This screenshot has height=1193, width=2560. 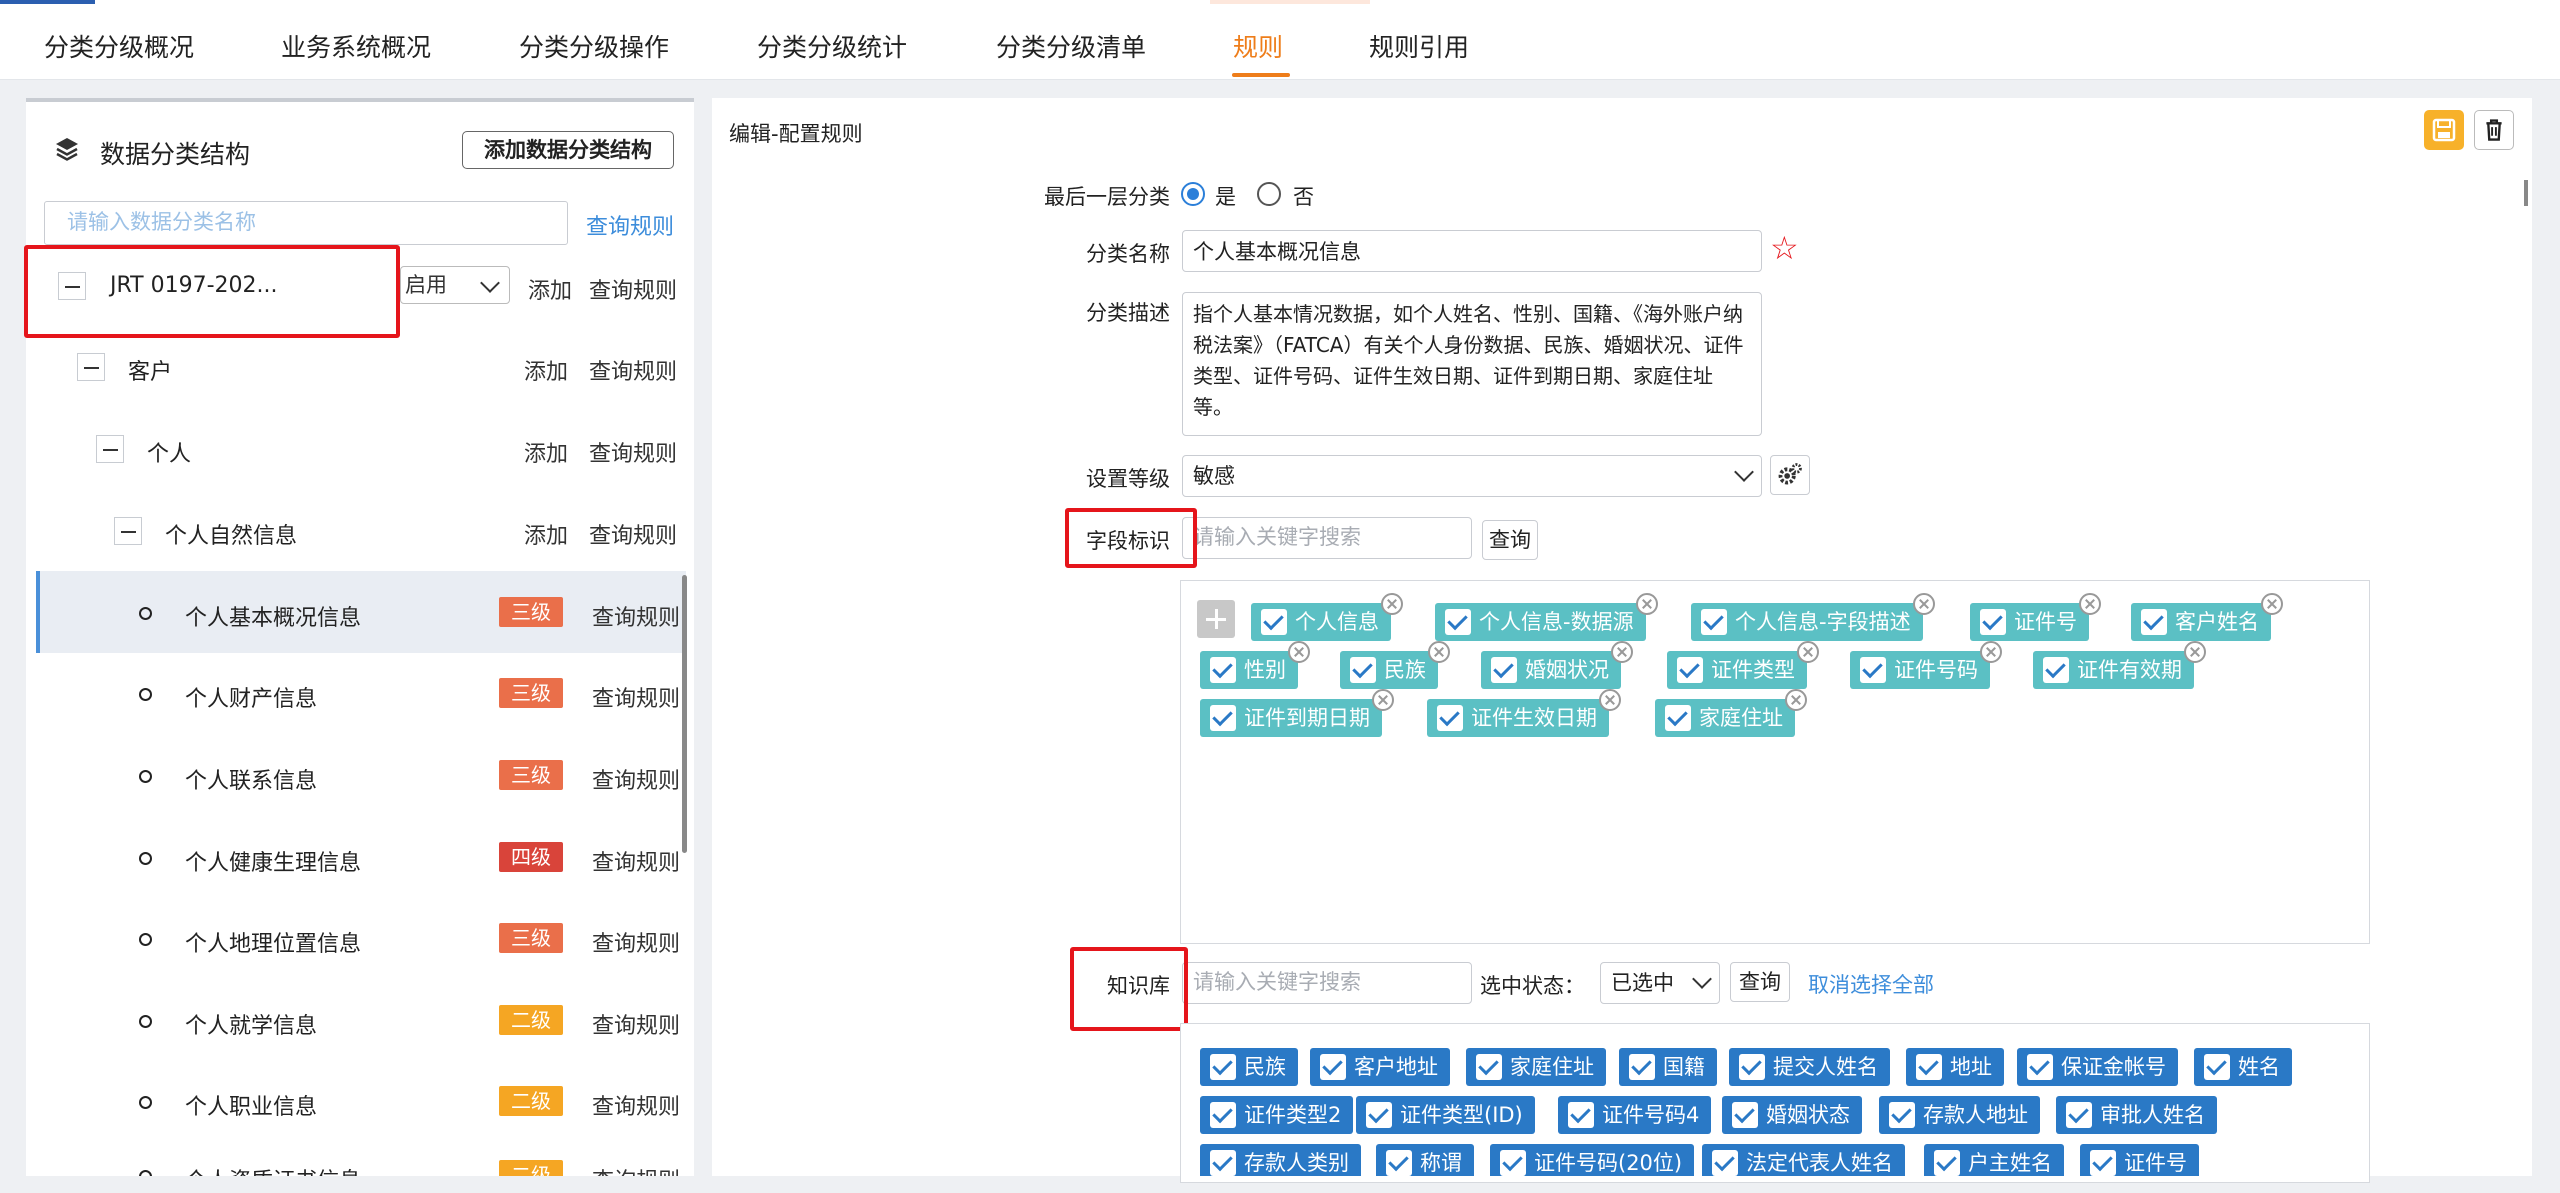 What do you see at coordinates (1926, 665) in the screenshot?
I see `field-tag: 证件号码` at bounding box center [1926, 665].